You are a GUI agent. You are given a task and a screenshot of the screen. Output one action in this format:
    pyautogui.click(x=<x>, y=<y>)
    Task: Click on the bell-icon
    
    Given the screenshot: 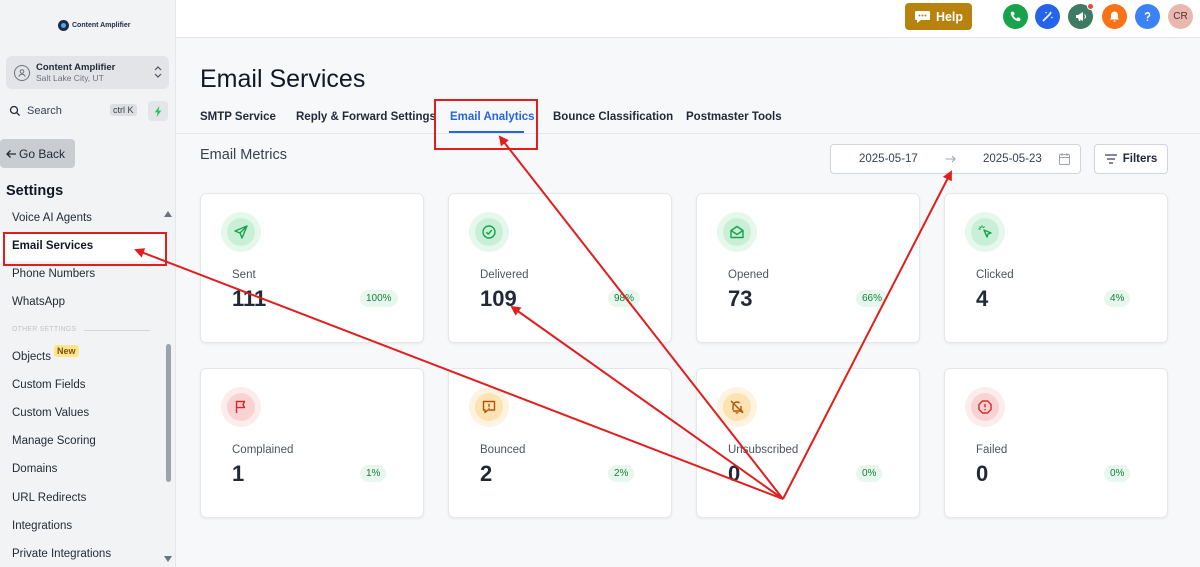 What is the action you would take?
    pyautogui.click(x=1114, y=16)
    